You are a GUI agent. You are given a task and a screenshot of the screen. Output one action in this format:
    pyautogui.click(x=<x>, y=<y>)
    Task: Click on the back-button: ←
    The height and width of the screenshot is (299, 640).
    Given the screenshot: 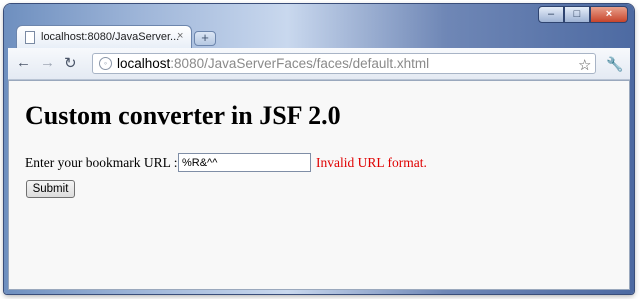 What is the action you would take?
    pyautogui.click(x=23, y=62)
    